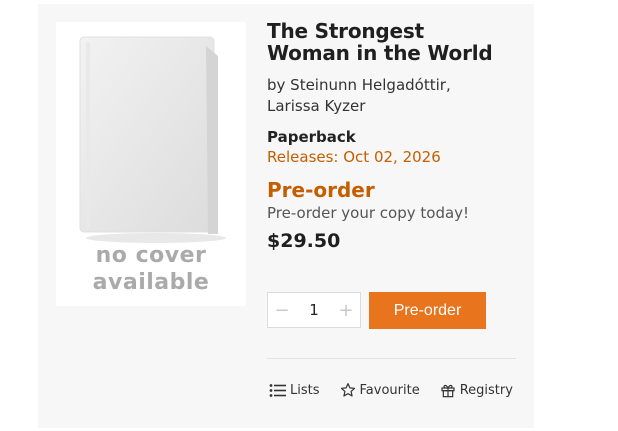  Describe the element at coordinates (151, 282) in the screenshot. I see `no-cover-line2: available` at that location.